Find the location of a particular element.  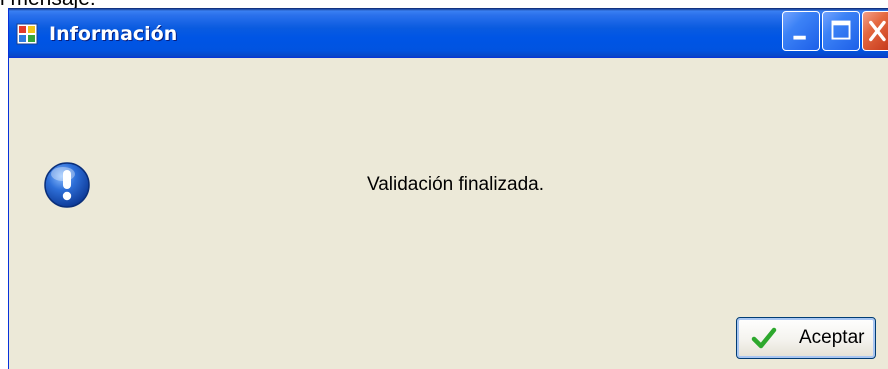

accept-button-label: Aceptar is located at coordinates (832, 337).